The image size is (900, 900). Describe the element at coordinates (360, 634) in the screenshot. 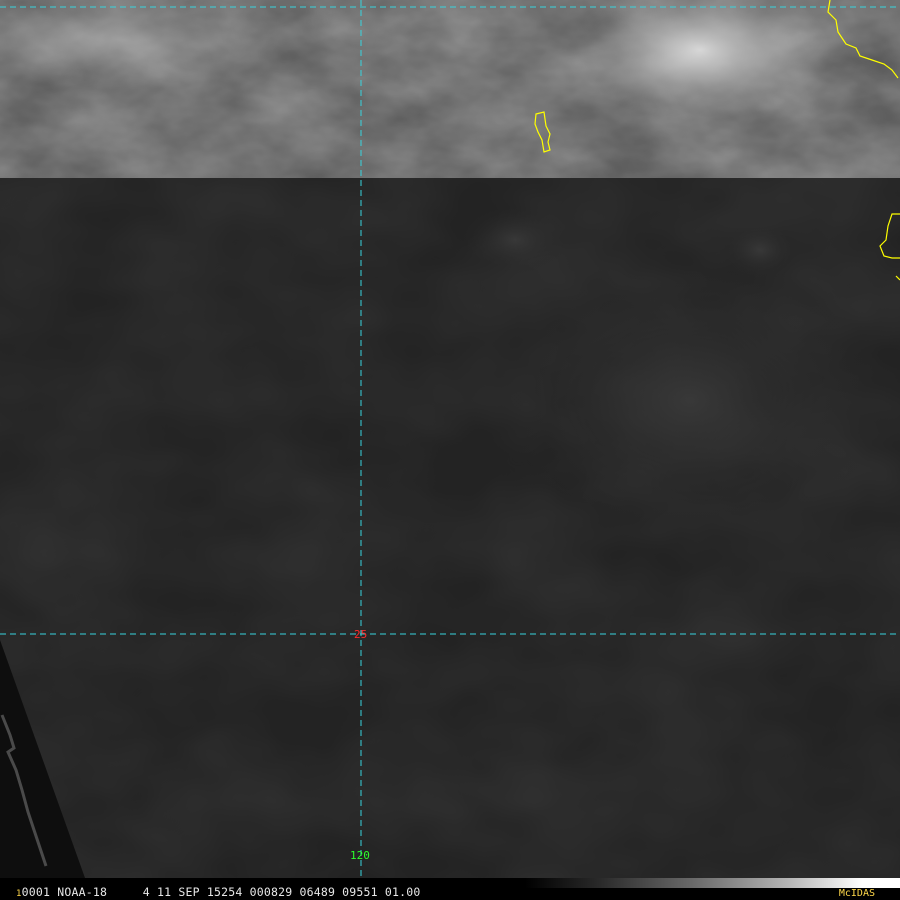

I see `latitude-label: 25` at that location.